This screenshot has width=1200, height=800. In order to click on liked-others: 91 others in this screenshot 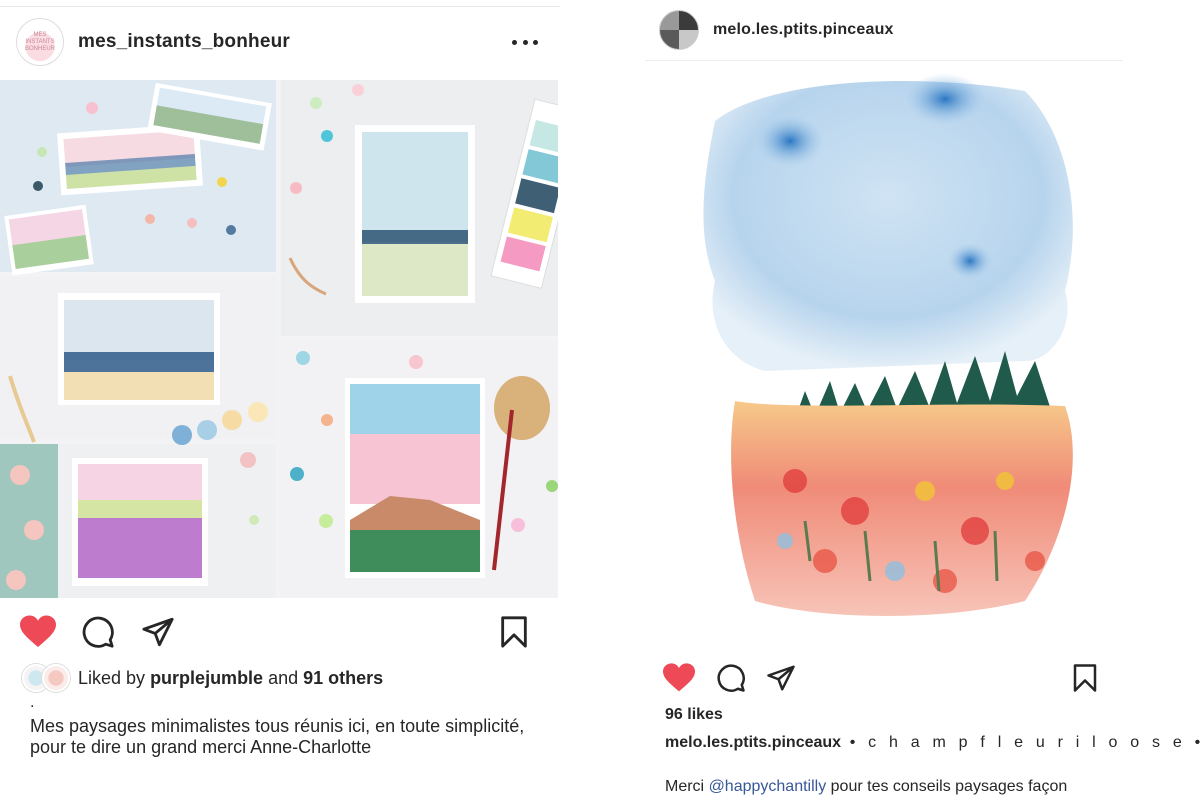, I will do `click(343, 678)`.